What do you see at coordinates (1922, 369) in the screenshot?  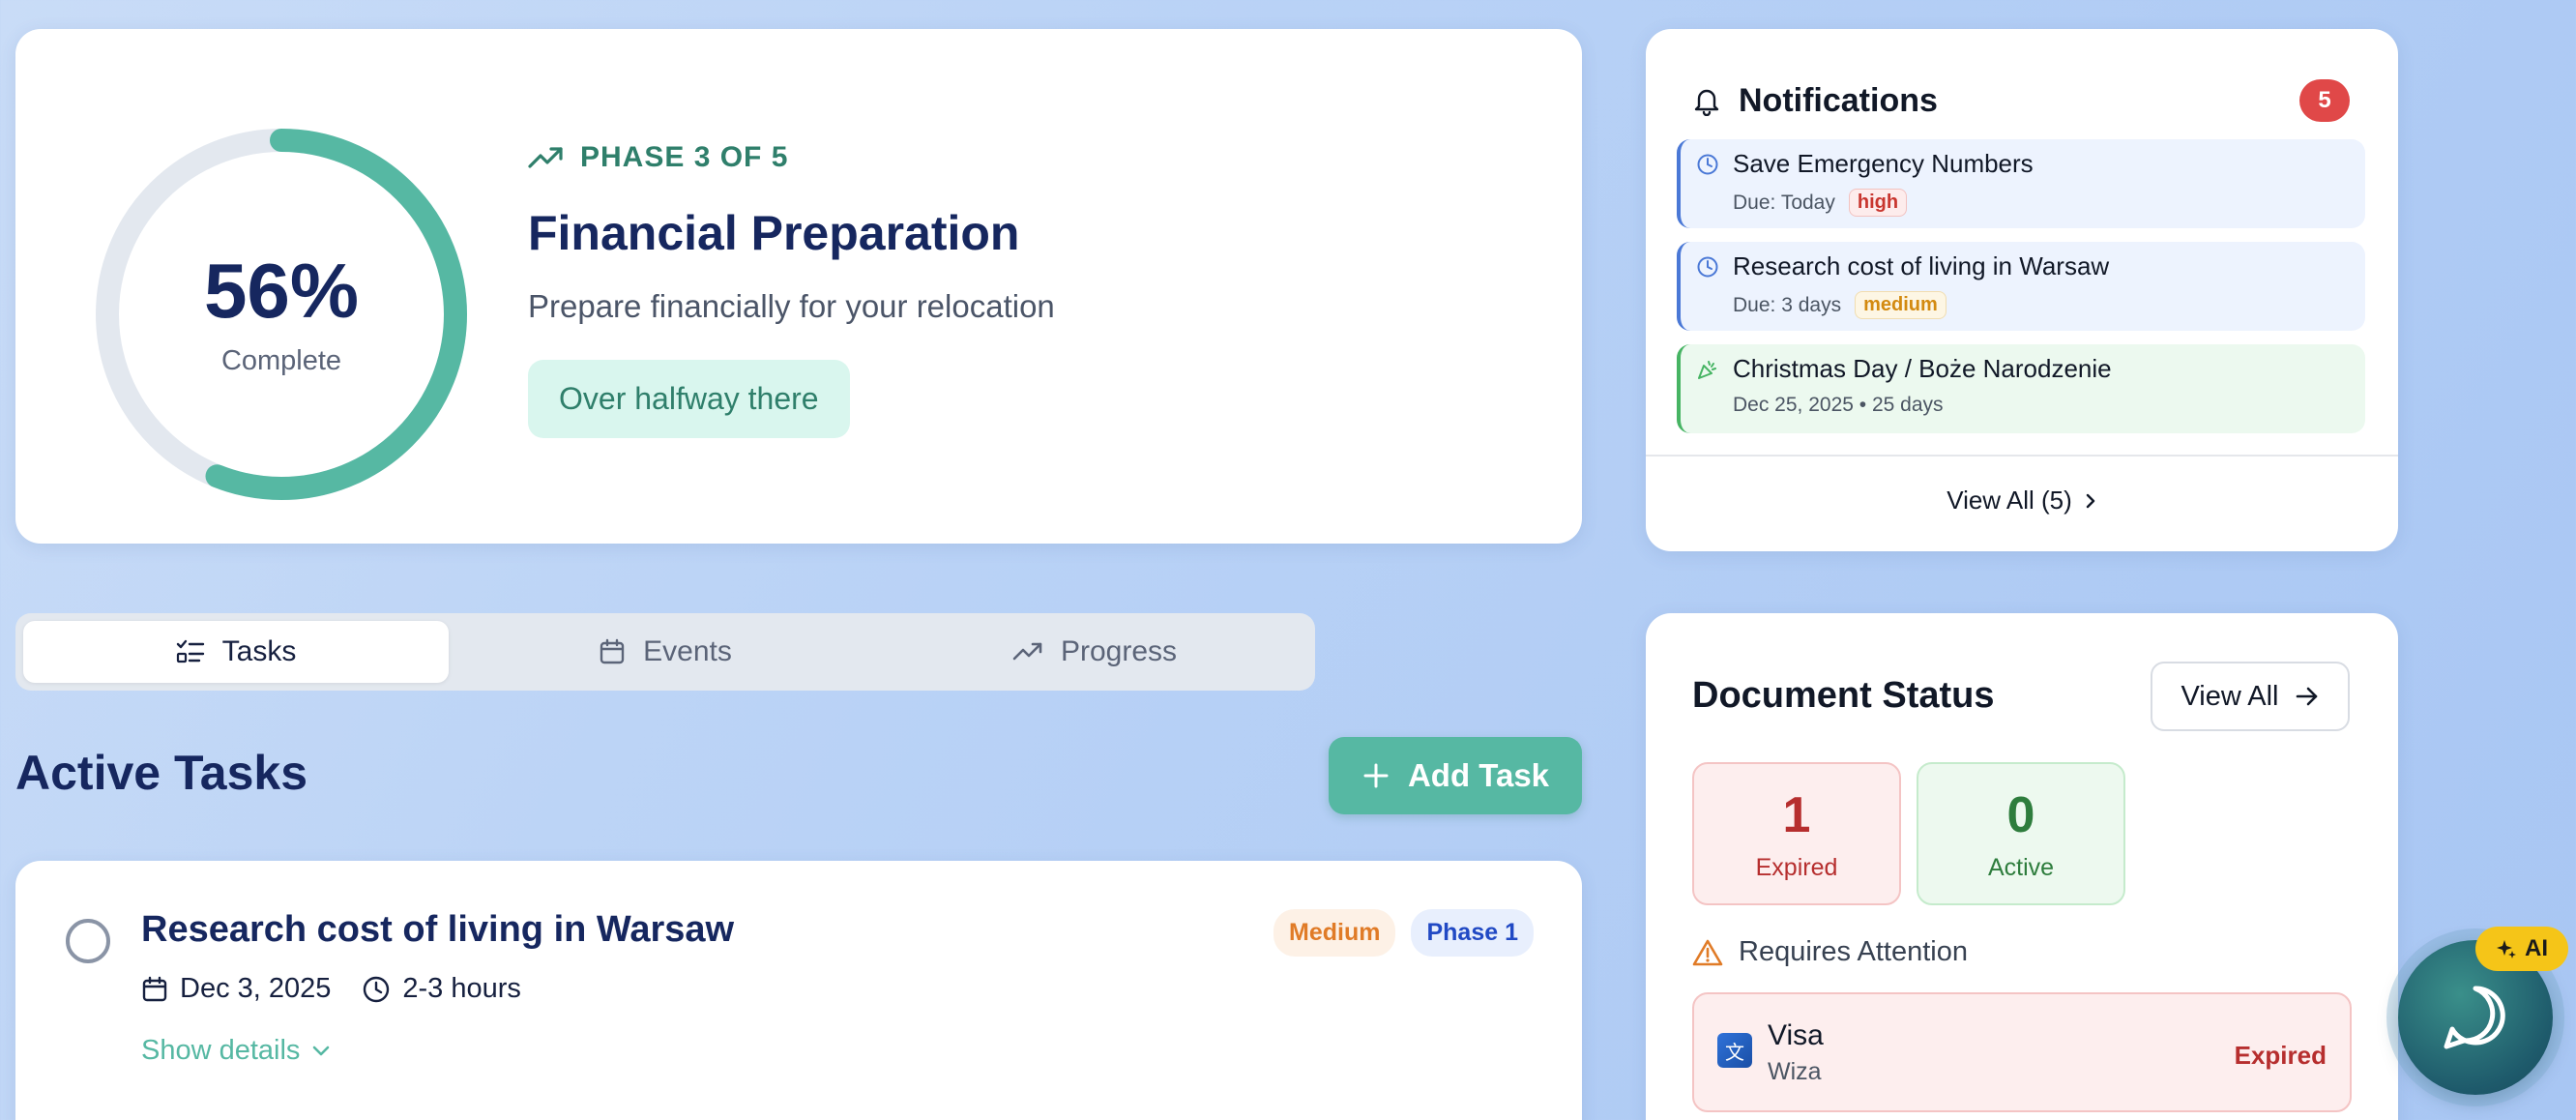 I see `notification-title: Christmas Day / Boże Narodzenie` at bounding box center [1922, 369].